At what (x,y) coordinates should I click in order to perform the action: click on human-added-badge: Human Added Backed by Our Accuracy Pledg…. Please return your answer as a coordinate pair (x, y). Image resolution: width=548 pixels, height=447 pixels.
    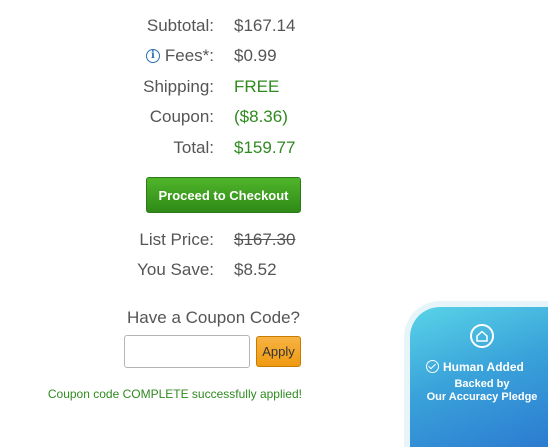
    Looking at the image, I should click on (479, 377).